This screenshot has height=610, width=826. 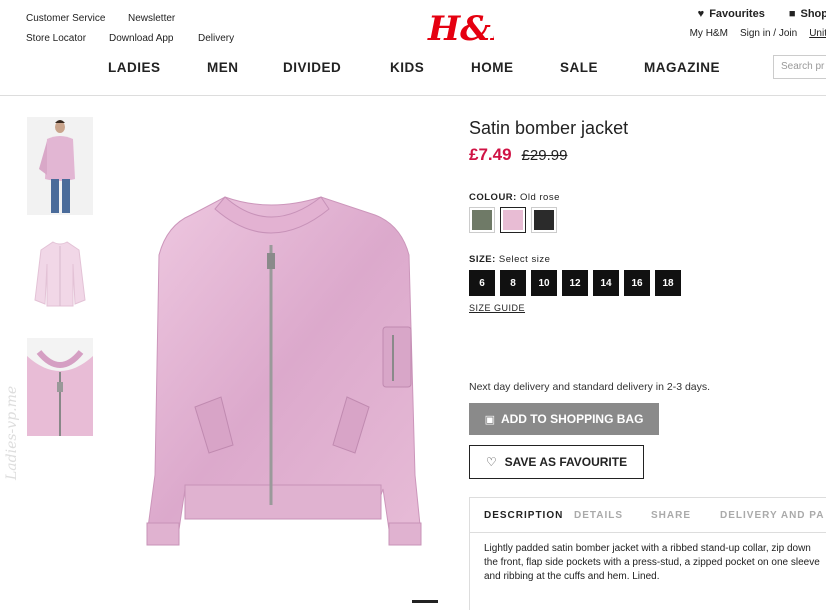 What do you see at coordinates (153, 38) in the screenshot?
I see `download-app-link: Download App` at bounding box center [153, 38].